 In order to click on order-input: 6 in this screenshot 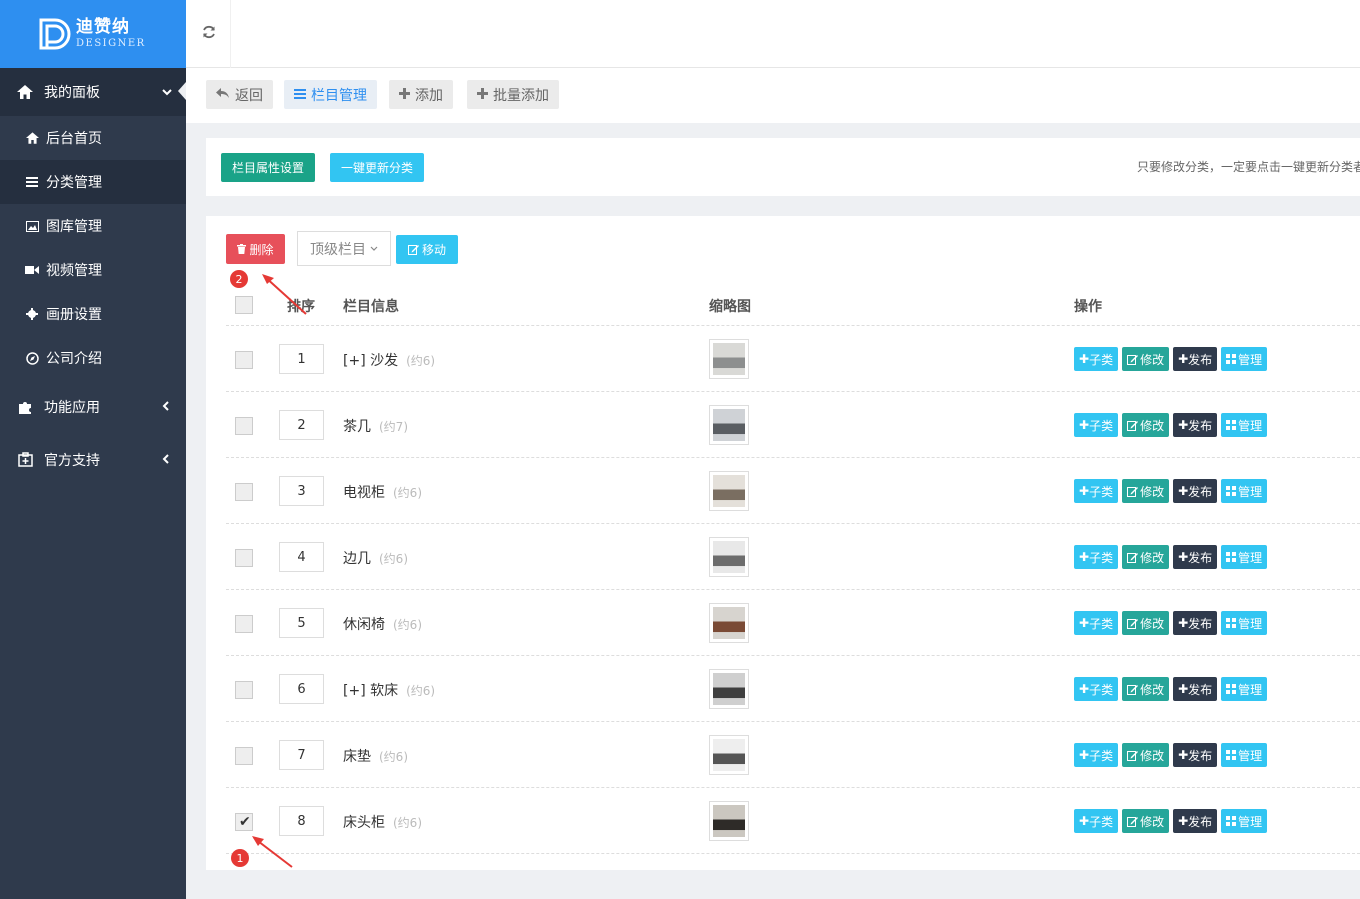, I will do `click(301, 689)`.